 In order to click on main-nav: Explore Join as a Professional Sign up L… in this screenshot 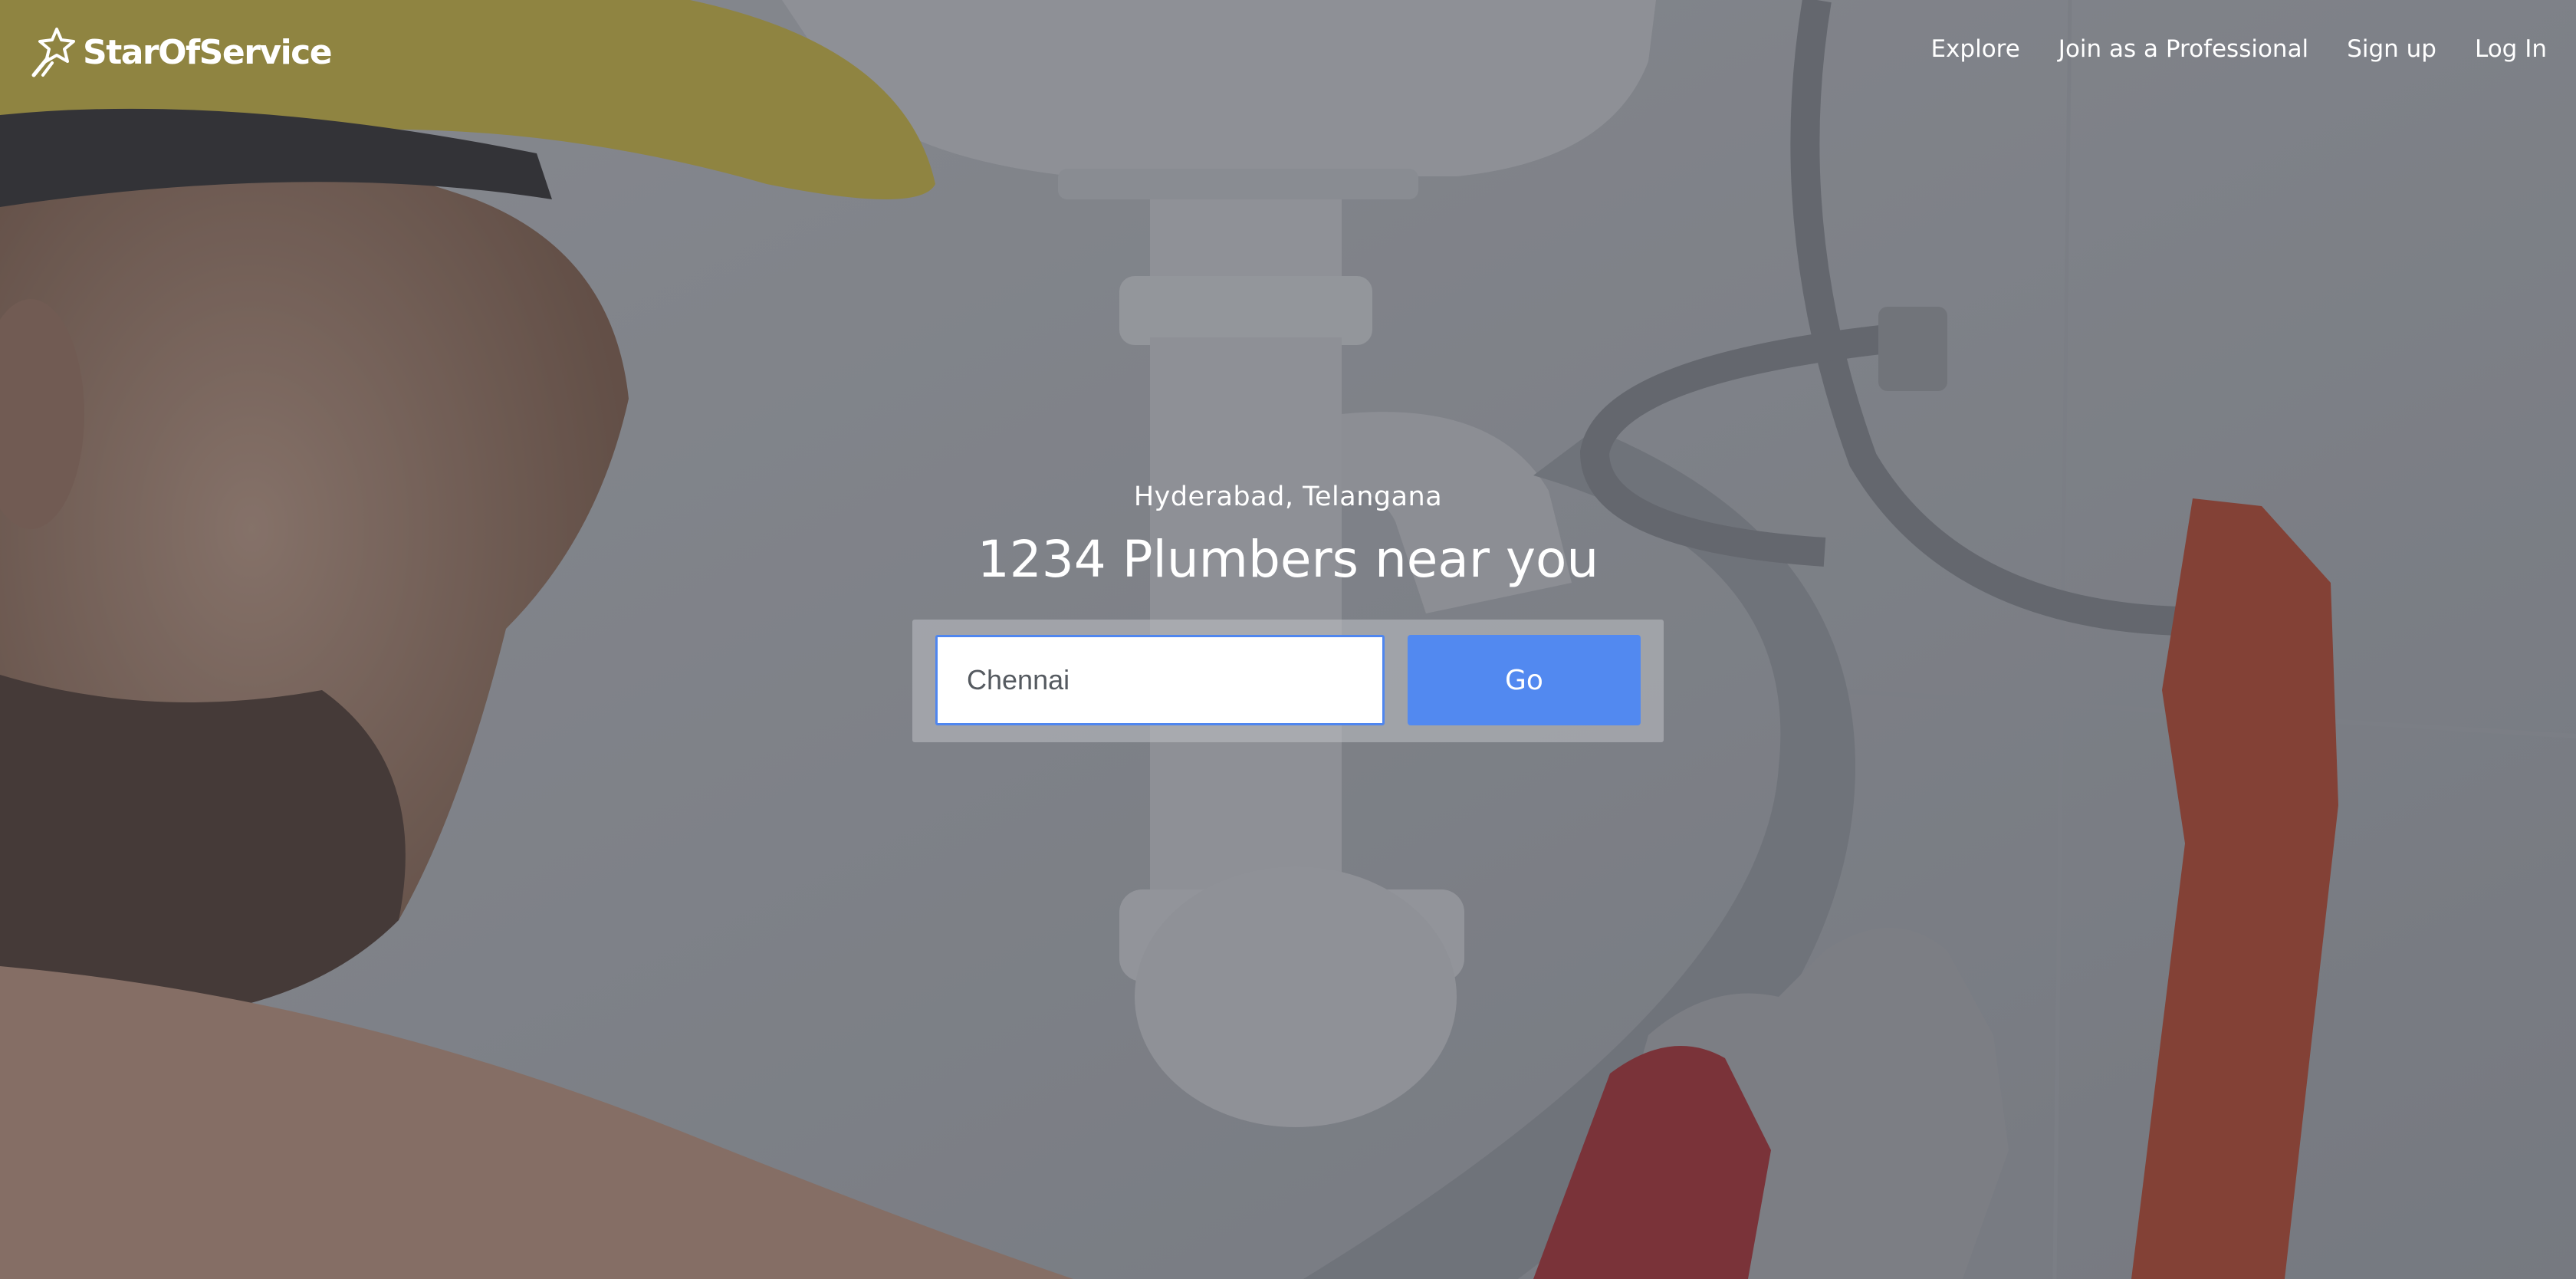, I will do `click(2219, 49)`.